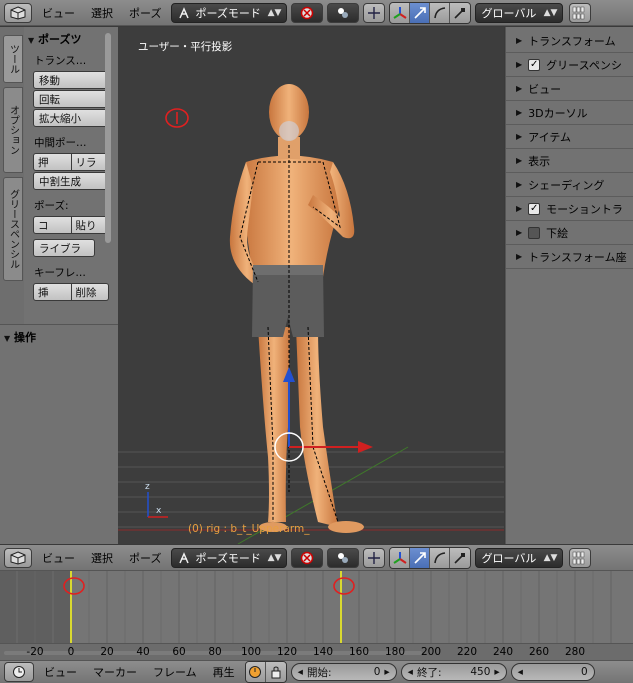 The height and width of the screenshot is (683, 633). I want to click on menu-pose: ポーズ, so click(145, 13).